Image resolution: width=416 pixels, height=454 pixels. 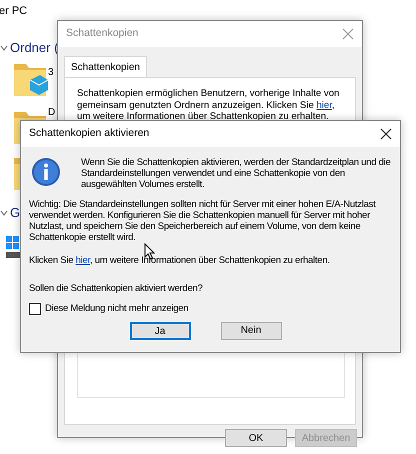 What do you see at coordinates (386, 134) in the screenshot?
I see `close-icon` at bounding box center [386, 134].